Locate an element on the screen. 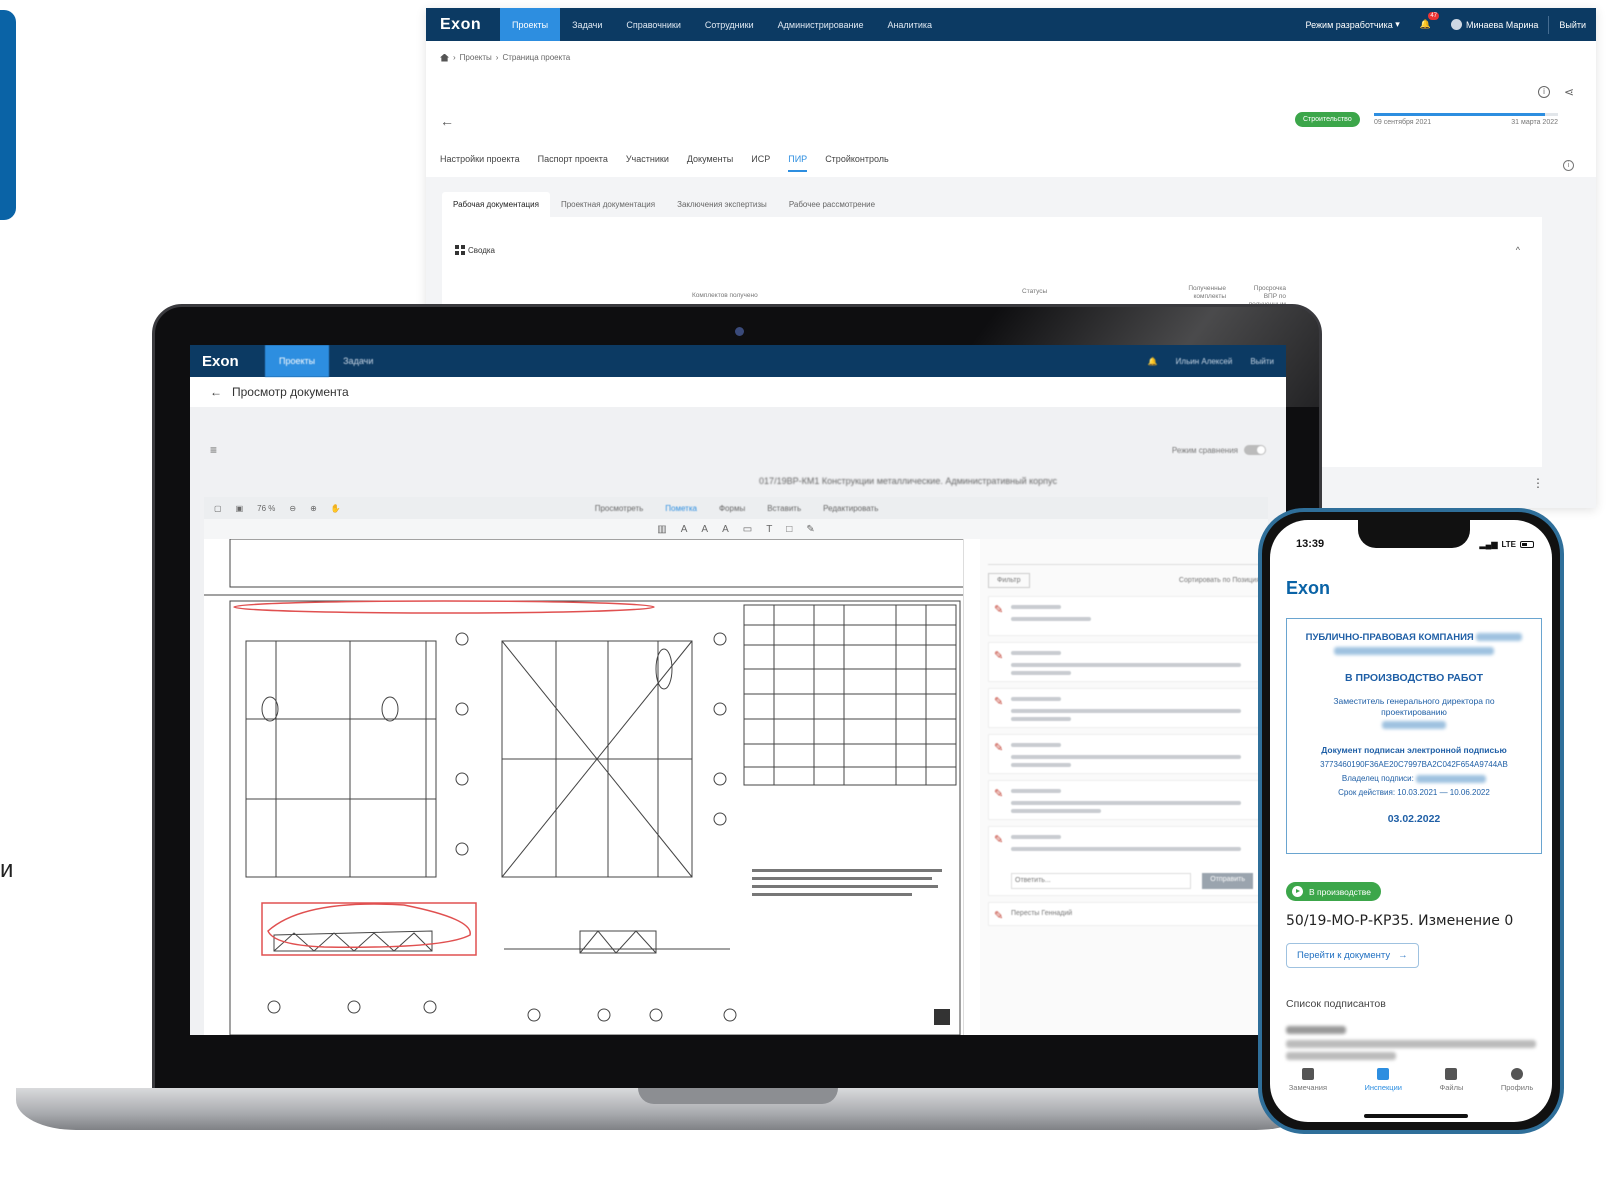 The width and height of the screenshot is (1606, 1188). tab-isr: ИСР is located at coordinates (760, 163).